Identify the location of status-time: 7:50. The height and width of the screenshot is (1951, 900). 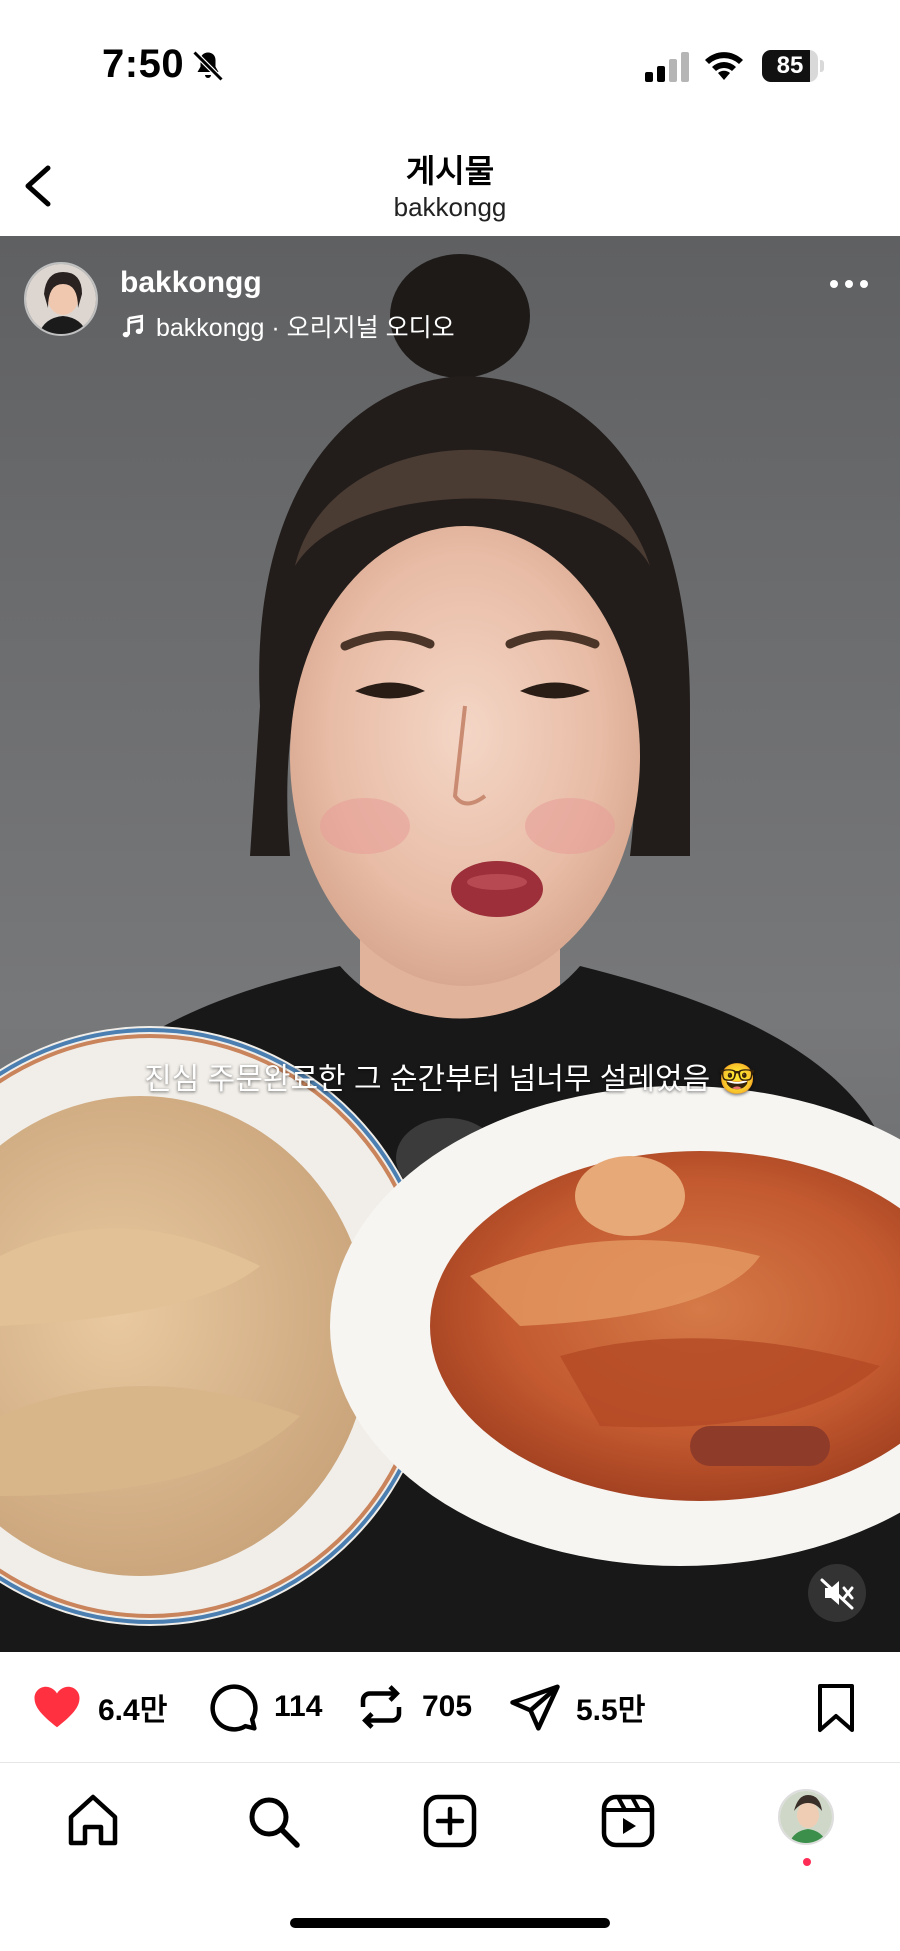
(143, 64).